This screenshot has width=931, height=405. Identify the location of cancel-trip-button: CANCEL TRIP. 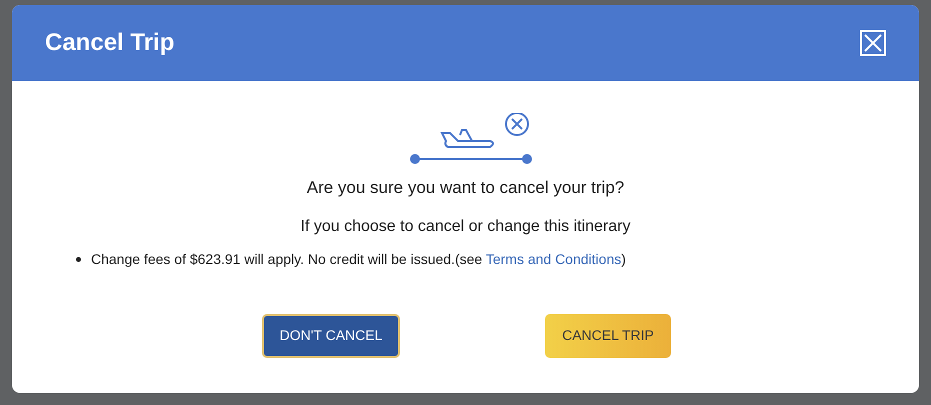
(608, 336).